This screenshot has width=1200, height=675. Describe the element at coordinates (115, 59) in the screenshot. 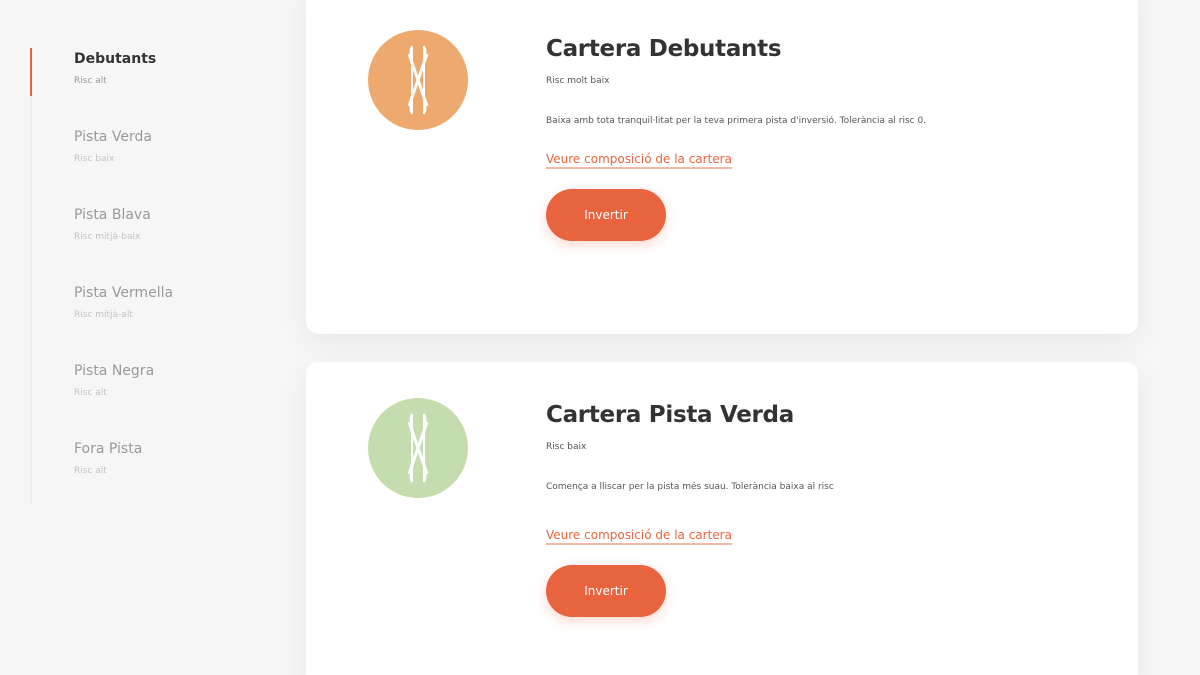

I see `sidebar-item-title: Debutants` at that location.